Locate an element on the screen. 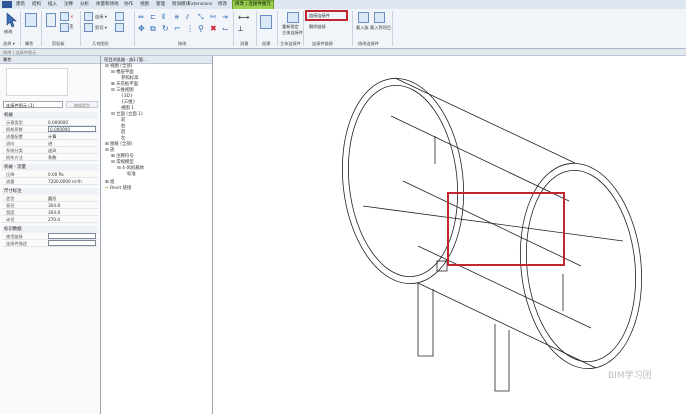 This screenshot has width=686, height=416. offset-icon: ⊏ is located at coordinates (153, 17).